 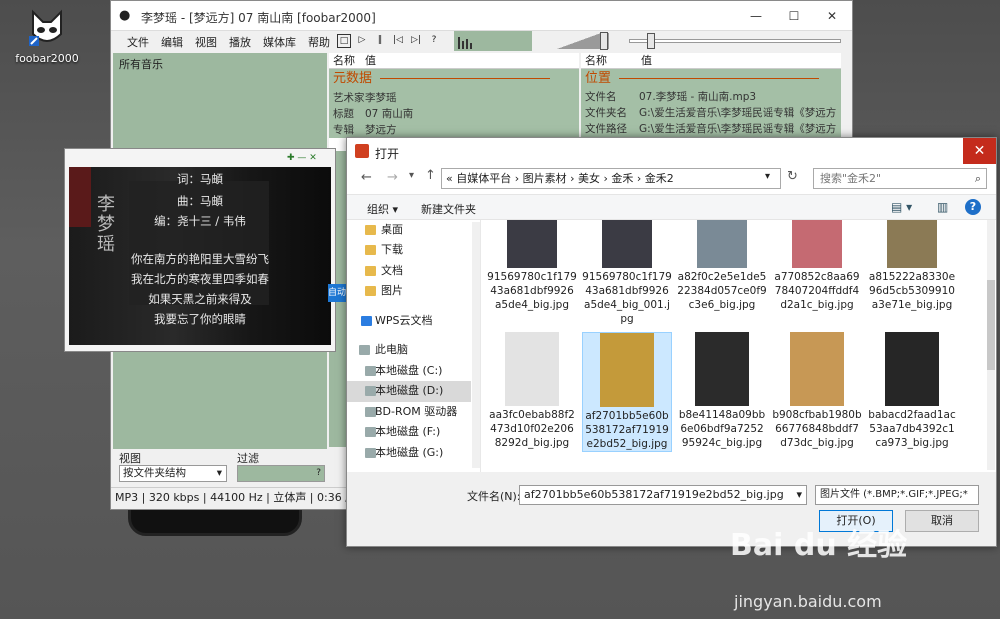 What do you see at coordinates (481, 16) in the screenshot?
I see `foobar-titlebar: ● 李梦瑶 - [梦远方] 07 南山南 [foobar2000] — ☐ ✕` at bounding box center [481, 16].